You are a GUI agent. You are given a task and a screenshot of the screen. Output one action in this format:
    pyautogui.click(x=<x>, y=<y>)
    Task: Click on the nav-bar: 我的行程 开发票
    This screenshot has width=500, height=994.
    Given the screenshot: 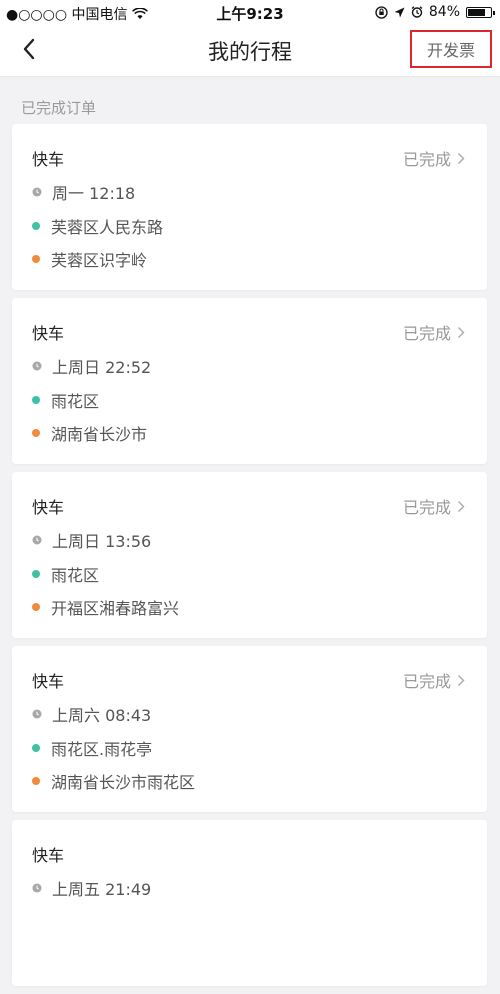 What is the action you would take?
    pyautogui.click(x=250, y=50)
    